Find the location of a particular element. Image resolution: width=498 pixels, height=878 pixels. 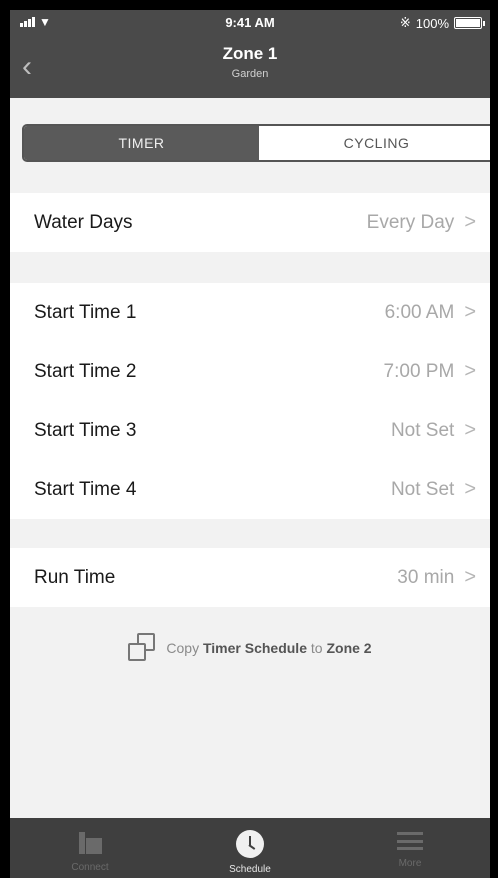

start-time-value: 7:00 PM is located at coordinates (419, 371).